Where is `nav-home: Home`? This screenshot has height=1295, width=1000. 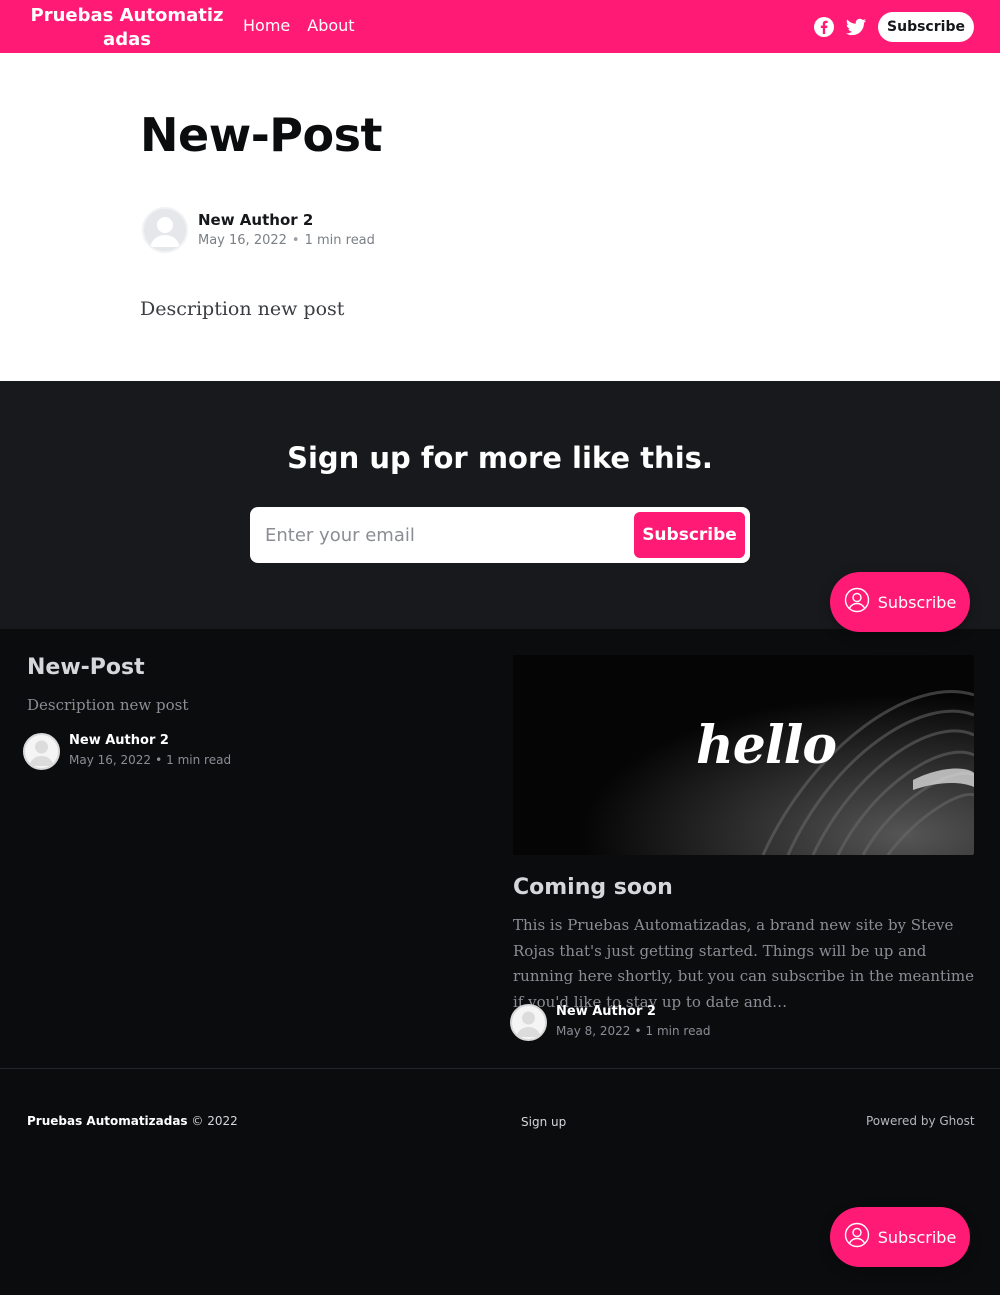 nav-home: Home is located at coordinates (266, 25).